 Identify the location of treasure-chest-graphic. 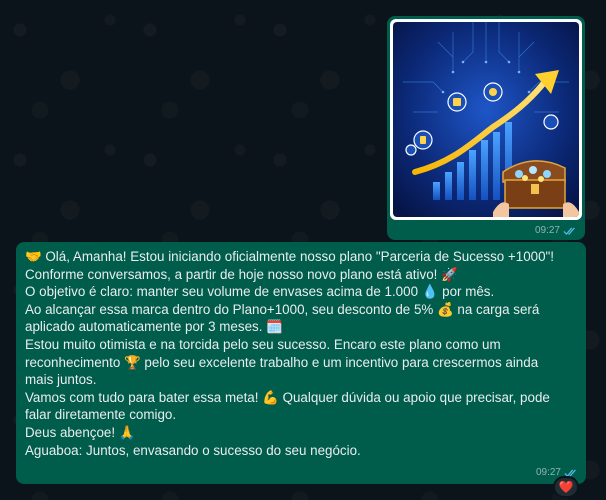
(534, 184).